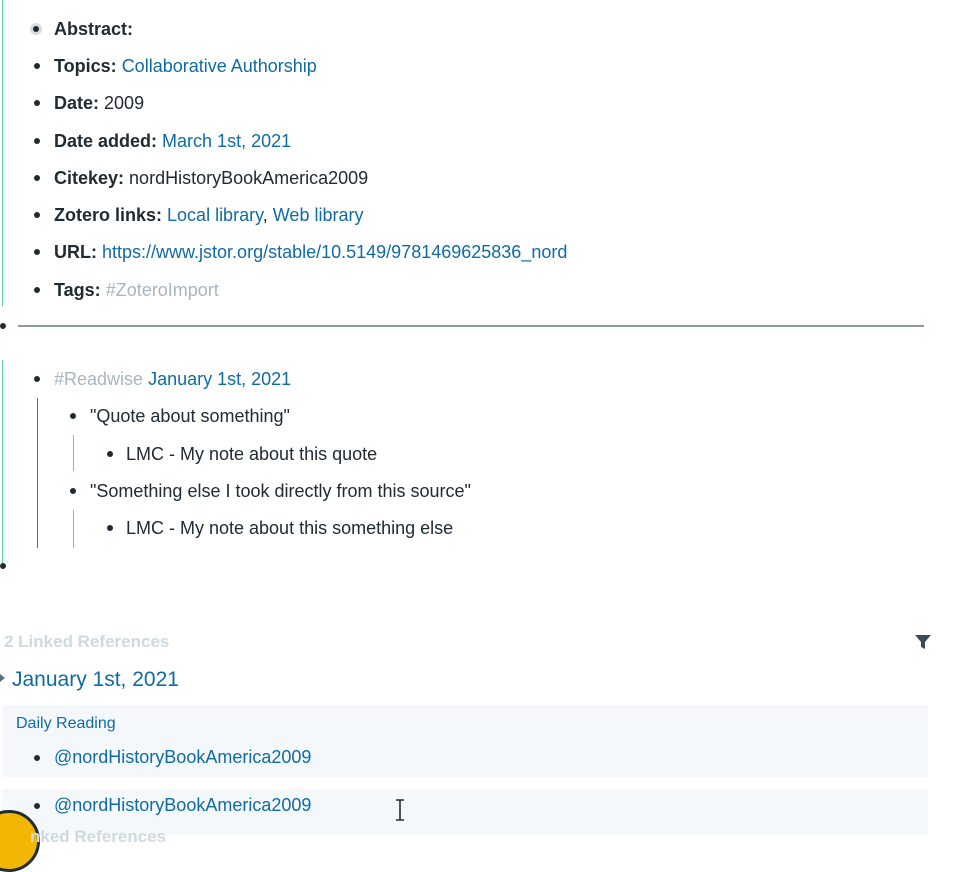 This screenshot has height=872, width=970. I want to click on note-text: LMC - My note about this something else, so click(290, 528).